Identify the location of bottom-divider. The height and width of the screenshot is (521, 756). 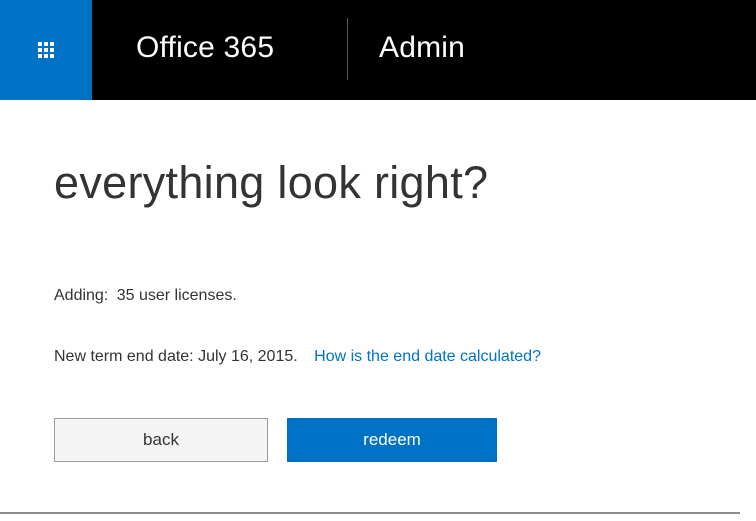
(370, 513).